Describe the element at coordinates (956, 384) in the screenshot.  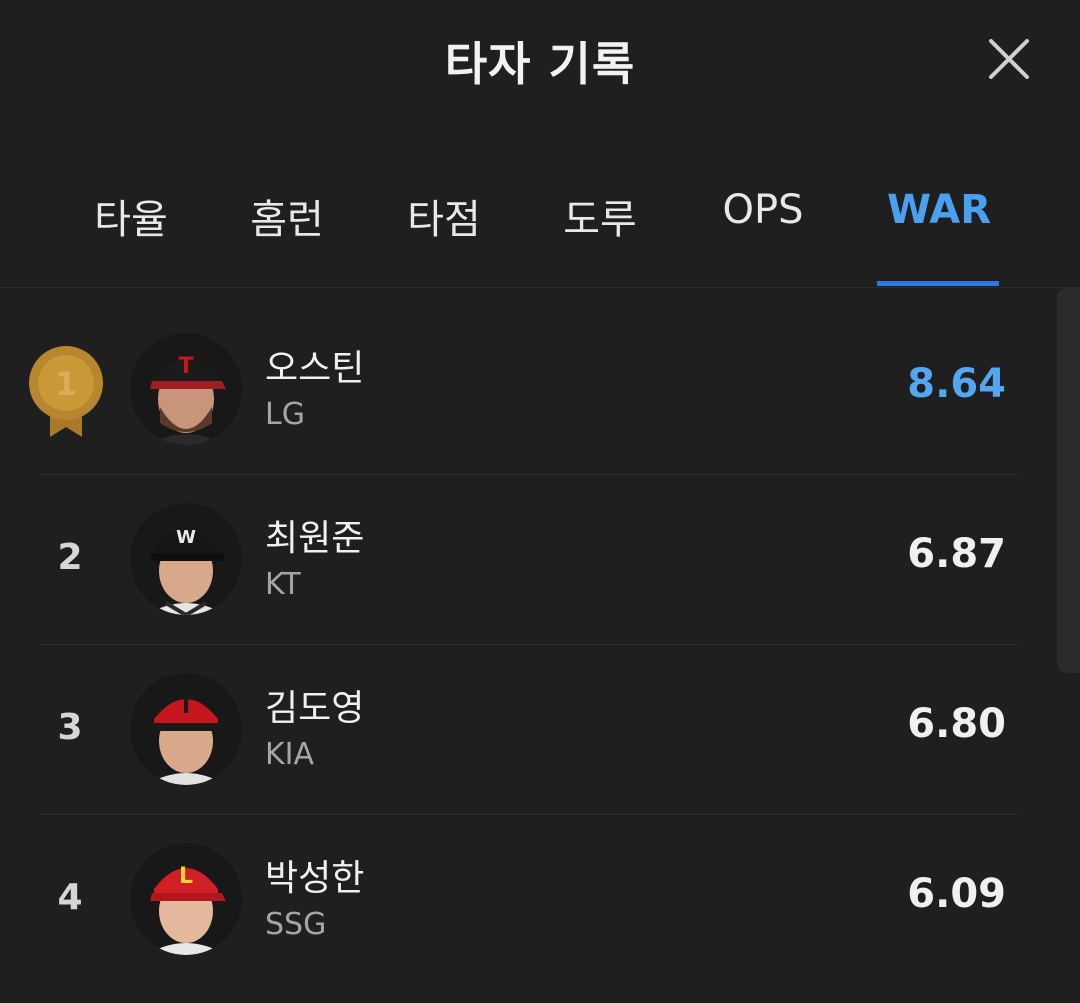
I see `war-value: 8.64` at that location.